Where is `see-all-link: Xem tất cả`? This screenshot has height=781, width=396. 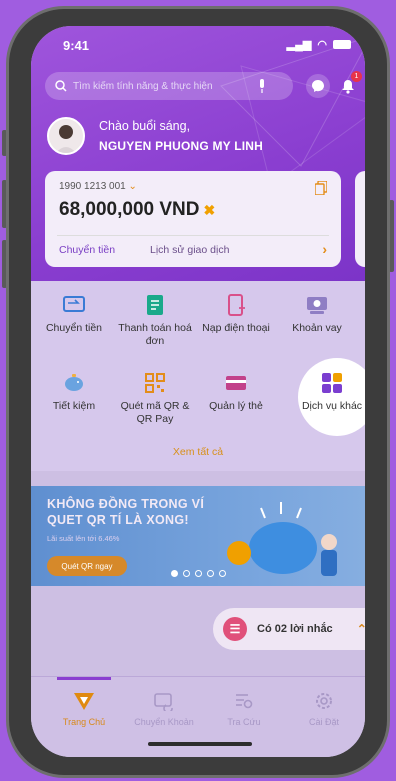 see-all-link: Xem tất cả is located at coordinates (198, 452).